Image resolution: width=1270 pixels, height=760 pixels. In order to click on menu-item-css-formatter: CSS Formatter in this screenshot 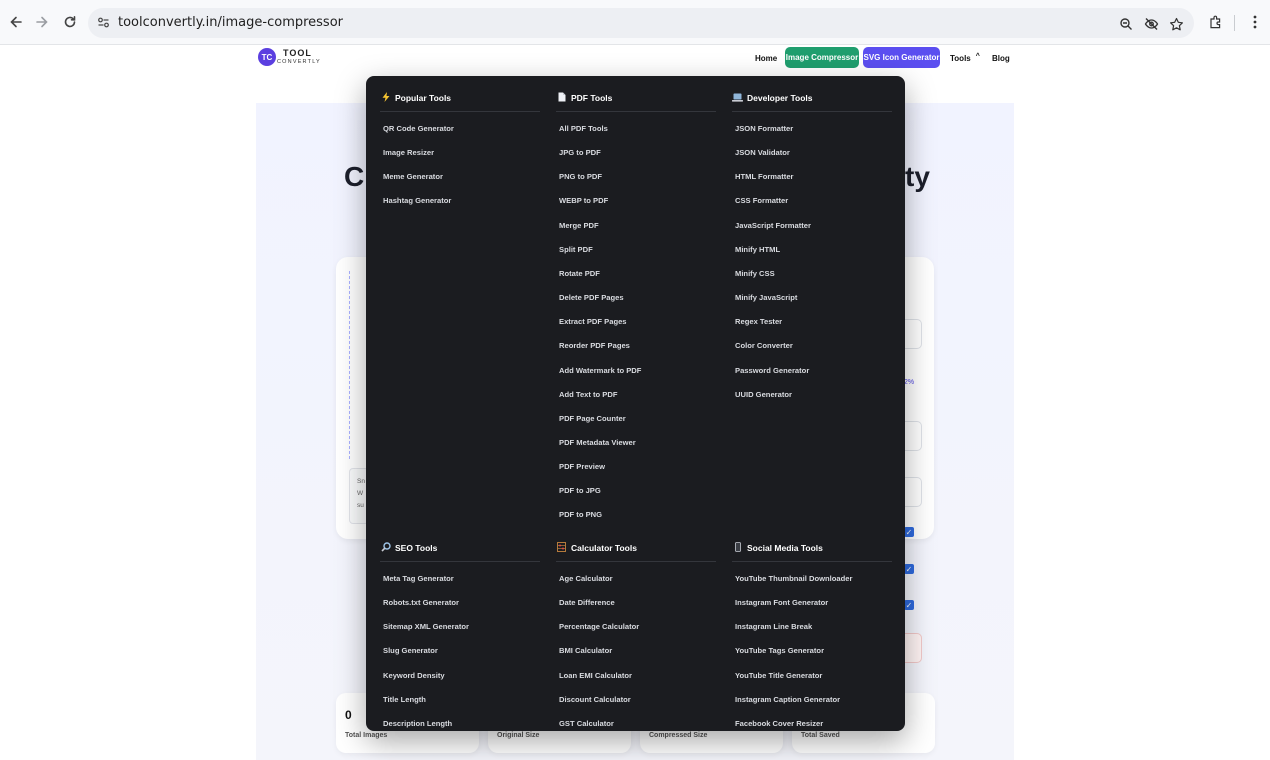, I will do `click(761, 200)`.